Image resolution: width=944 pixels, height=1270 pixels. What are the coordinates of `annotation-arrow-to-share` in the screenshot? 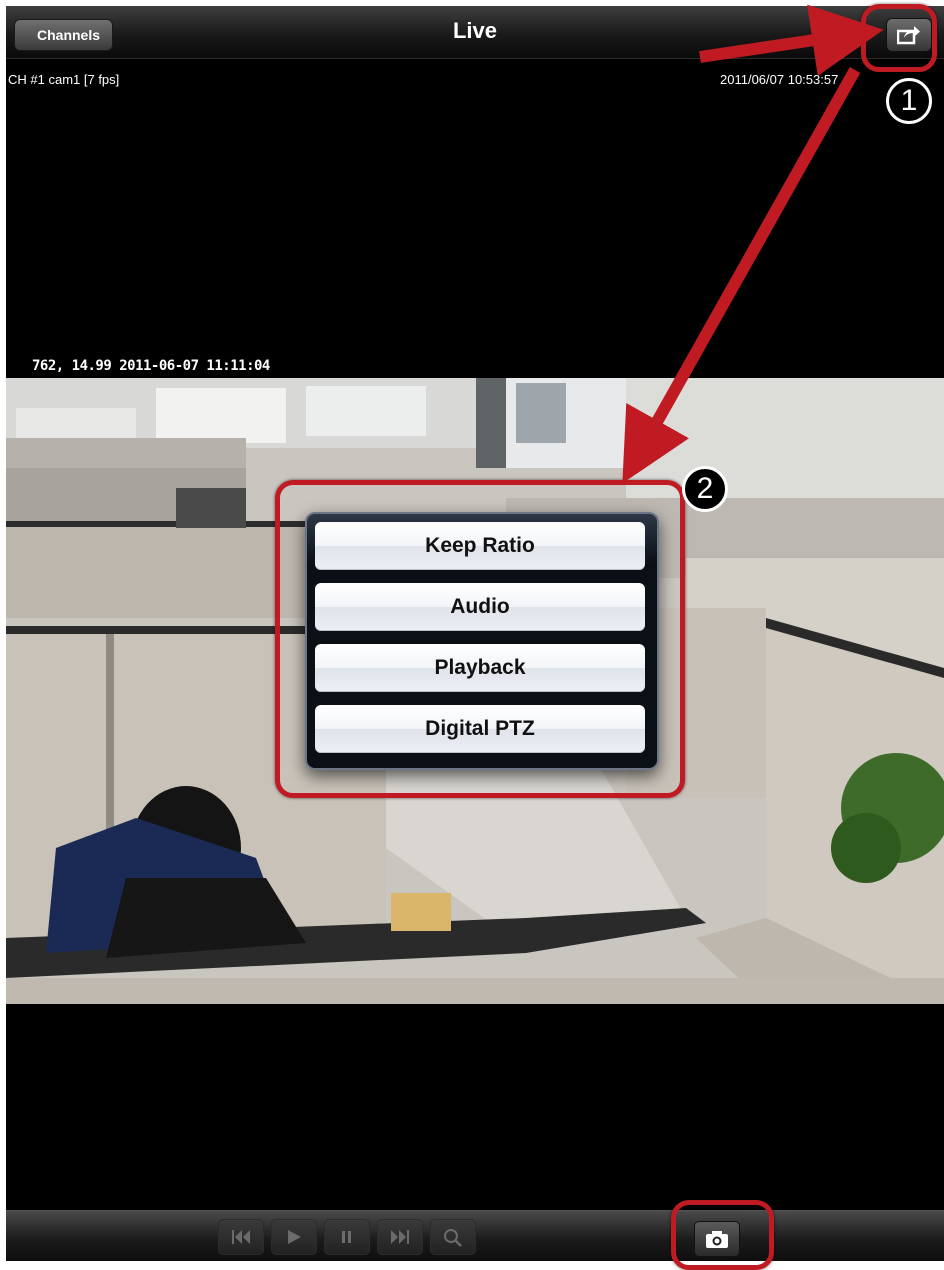 It's located at (791, 40).